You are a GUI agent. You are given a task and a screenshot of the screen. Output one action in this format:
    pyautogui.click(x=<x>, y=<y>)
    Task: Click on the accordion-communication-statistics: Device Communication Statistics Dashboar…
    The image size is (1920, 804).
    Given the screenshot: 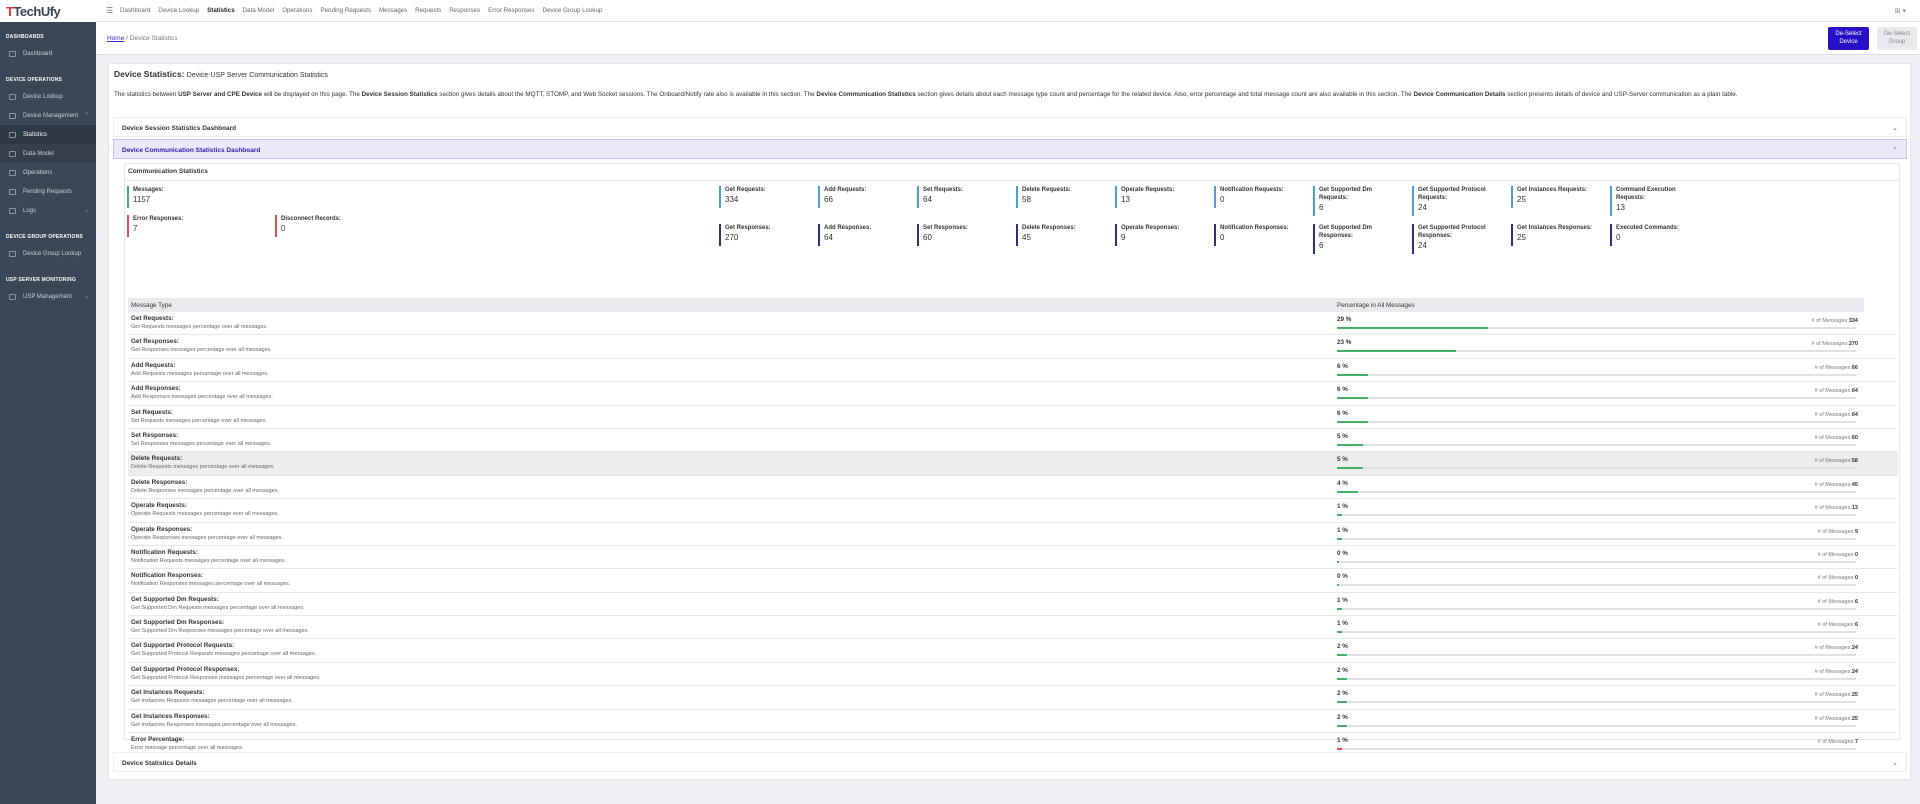 What is the action you would take?
    pyautogui.click(x=1010, y=149)
    